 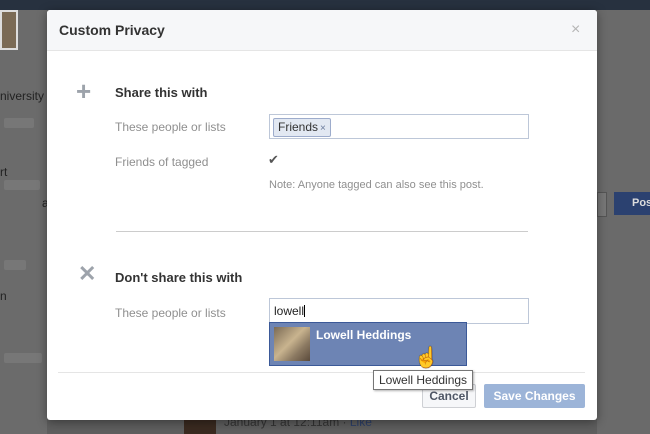 What do you see at coordinates (161, 92) in the screenshot?
I see `share-section-title: Share this with` at bounding box center [161, 92].